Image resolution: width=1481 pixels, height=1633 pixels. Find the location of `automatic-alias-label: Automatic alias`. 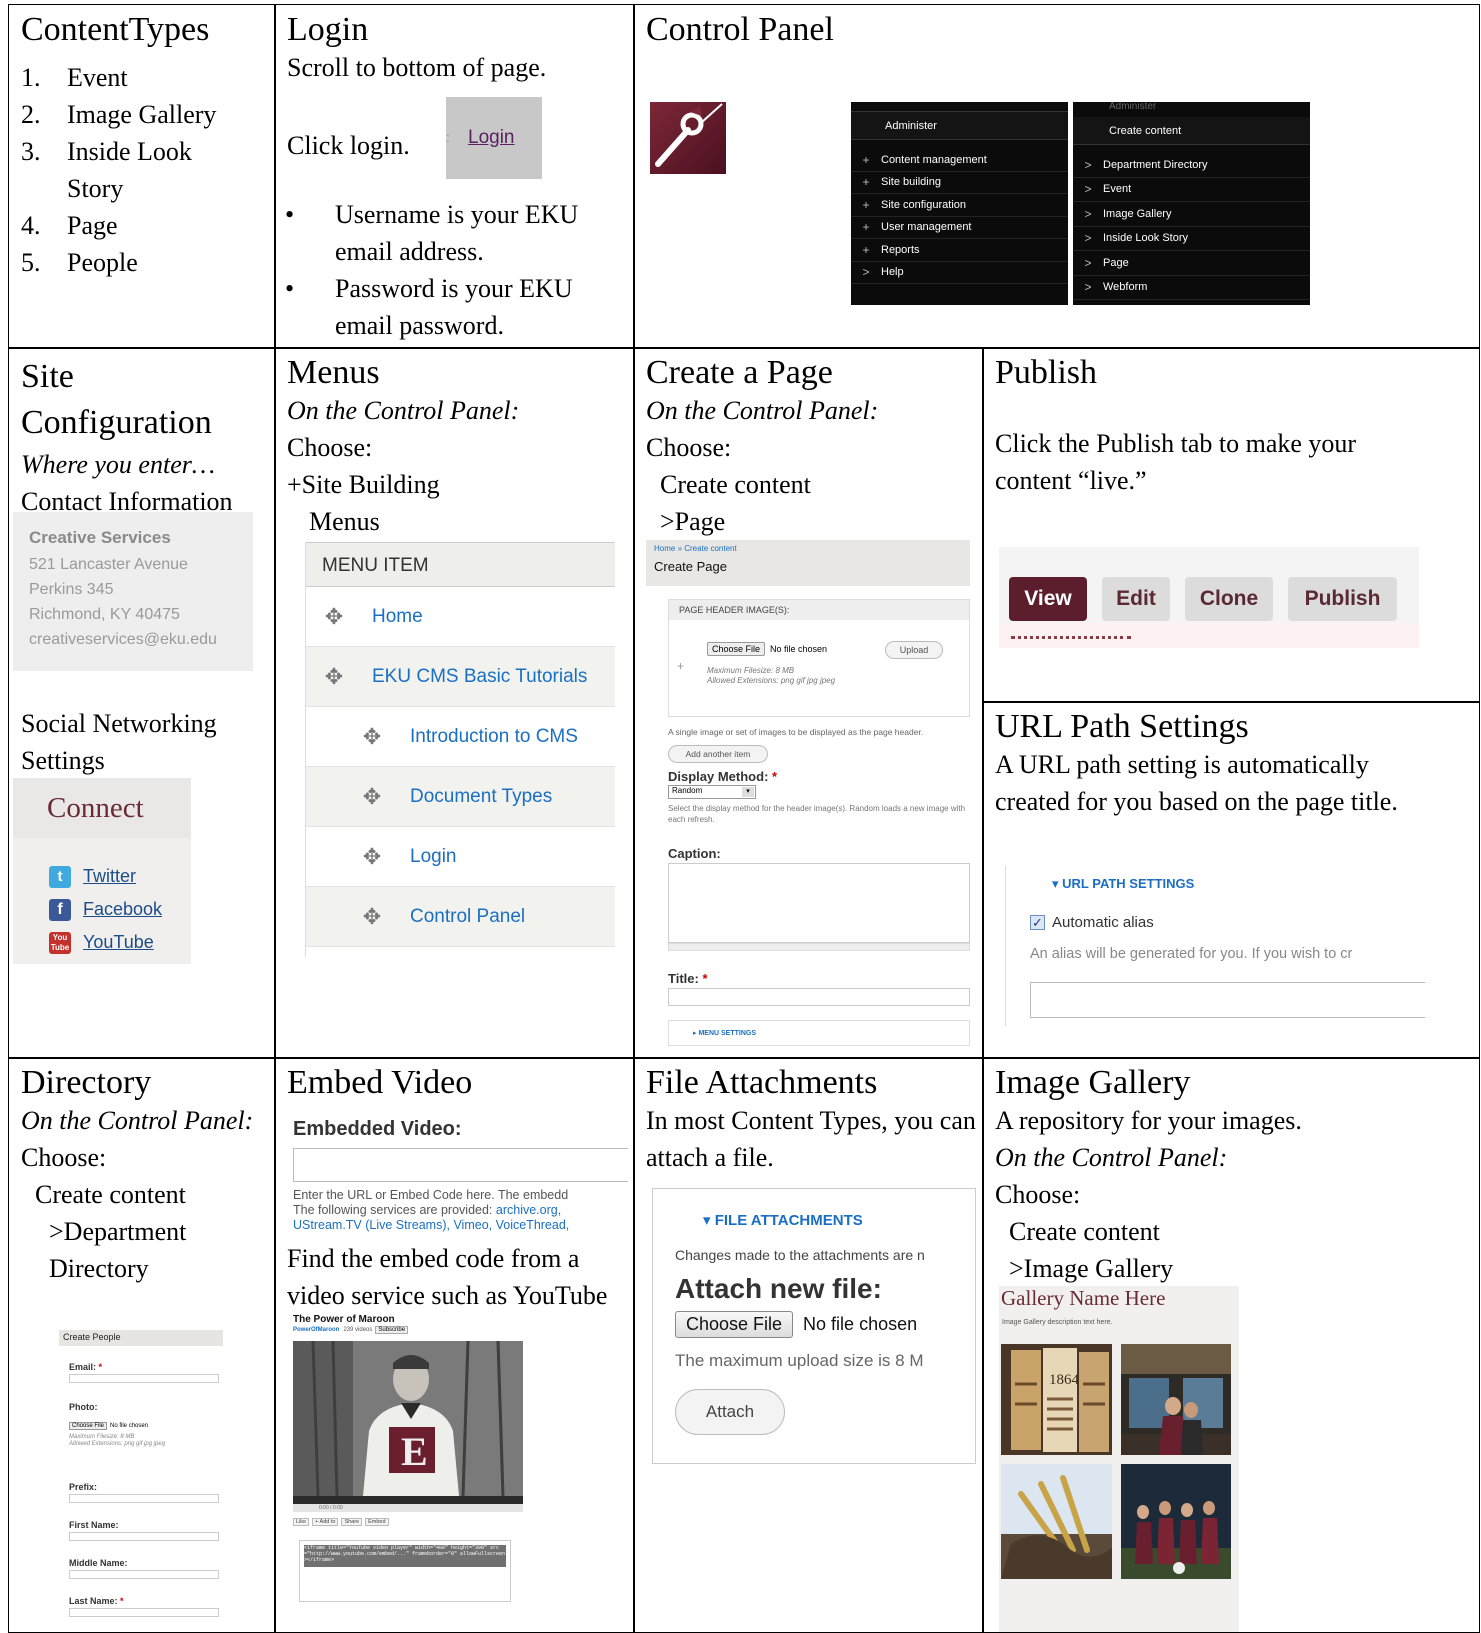

automatic-alias-label: Automatic alias is located at coordinates (1103, 922).